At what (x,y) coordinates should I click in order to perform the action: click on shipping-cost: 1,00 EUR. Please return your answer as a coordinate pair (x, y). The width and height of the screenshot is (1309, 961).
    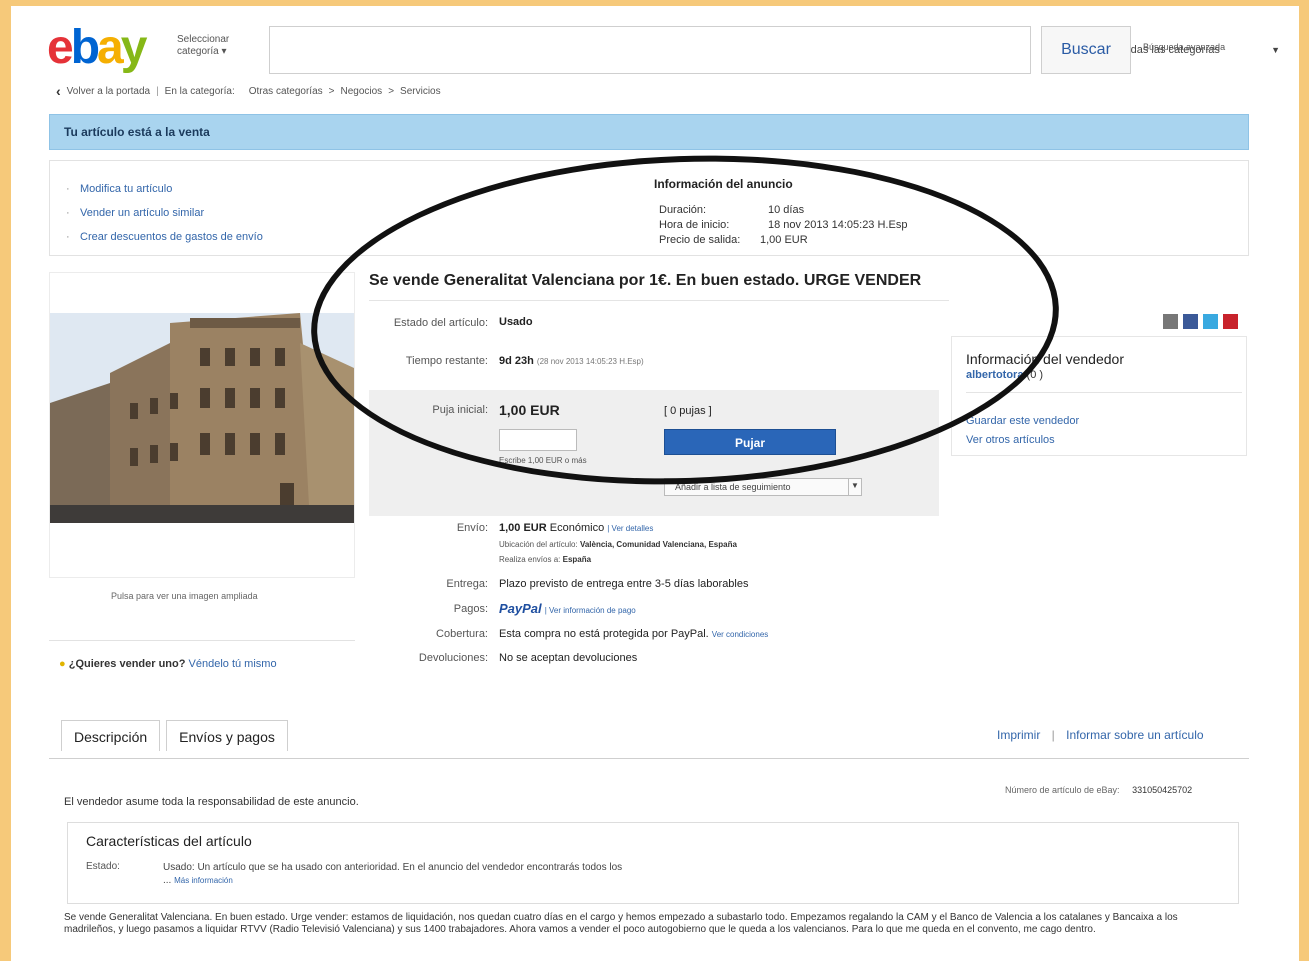
    Looking at the image, I should click on (523, 528).